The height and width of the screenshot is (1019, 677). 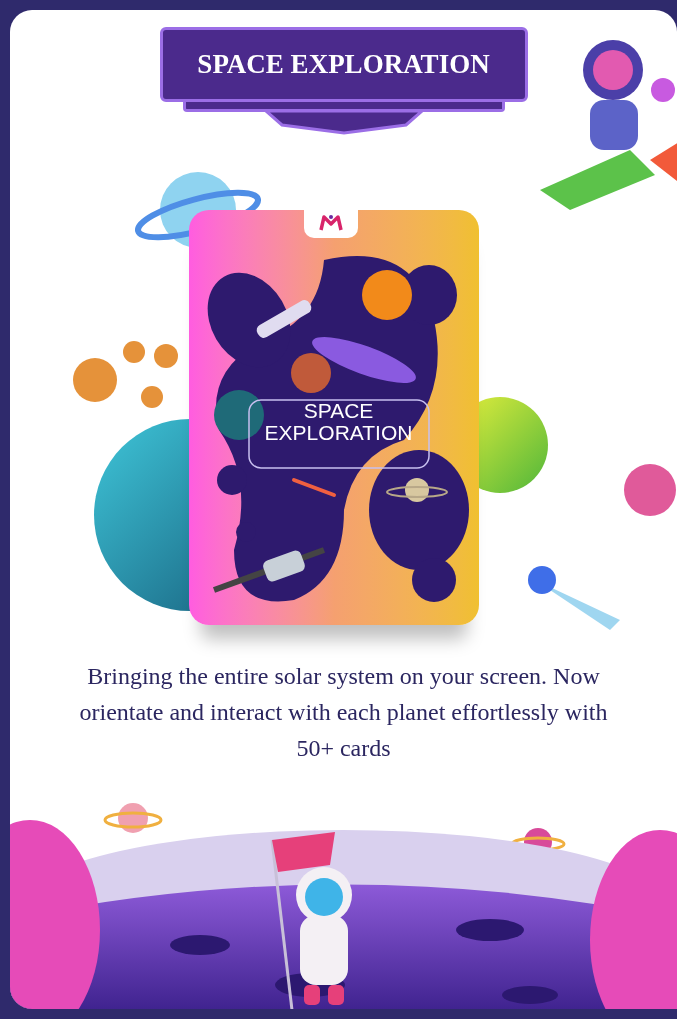 What do you see at coordinates (133, 818) in the screenshot?
I see `small-ringed-planet-icon` at bounding box center [133, 818].